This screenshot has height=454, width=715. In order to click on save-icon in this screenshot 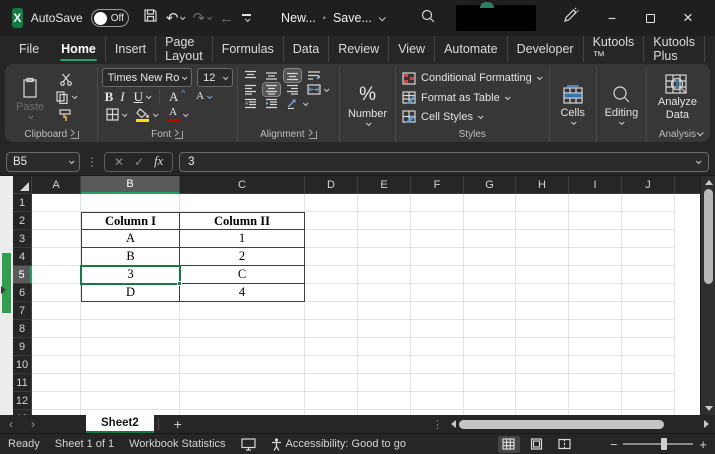, I will do `click(150, 18)`.